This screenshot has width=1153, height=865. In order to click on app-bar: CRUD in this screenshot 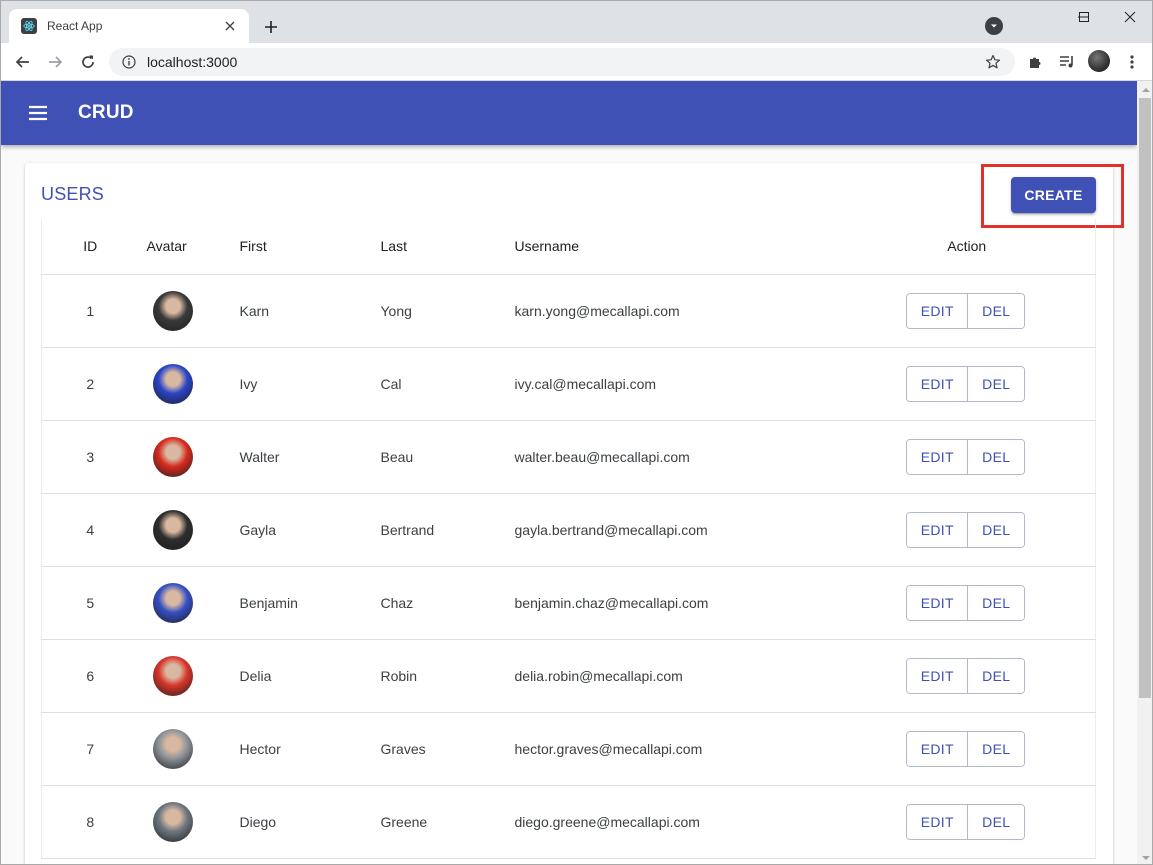, I will do `click(569, 113)`.